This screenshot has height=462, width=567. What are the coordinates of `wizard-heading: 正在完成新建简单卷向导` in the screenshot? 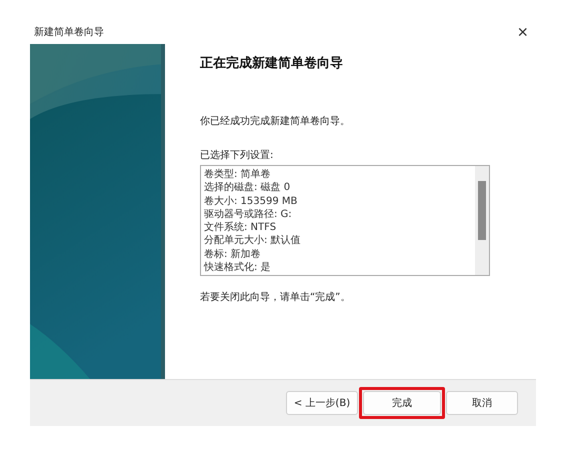 It's located at (272, 63).